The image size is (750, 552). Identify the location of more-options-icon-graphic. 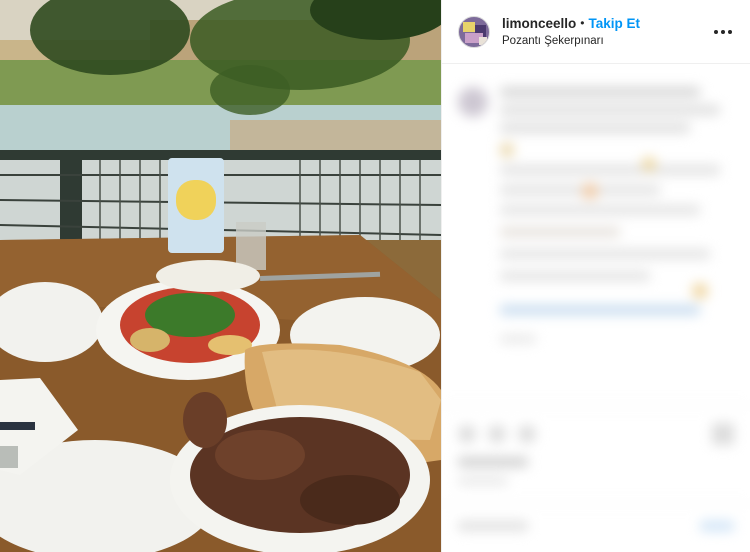
(723, 31).